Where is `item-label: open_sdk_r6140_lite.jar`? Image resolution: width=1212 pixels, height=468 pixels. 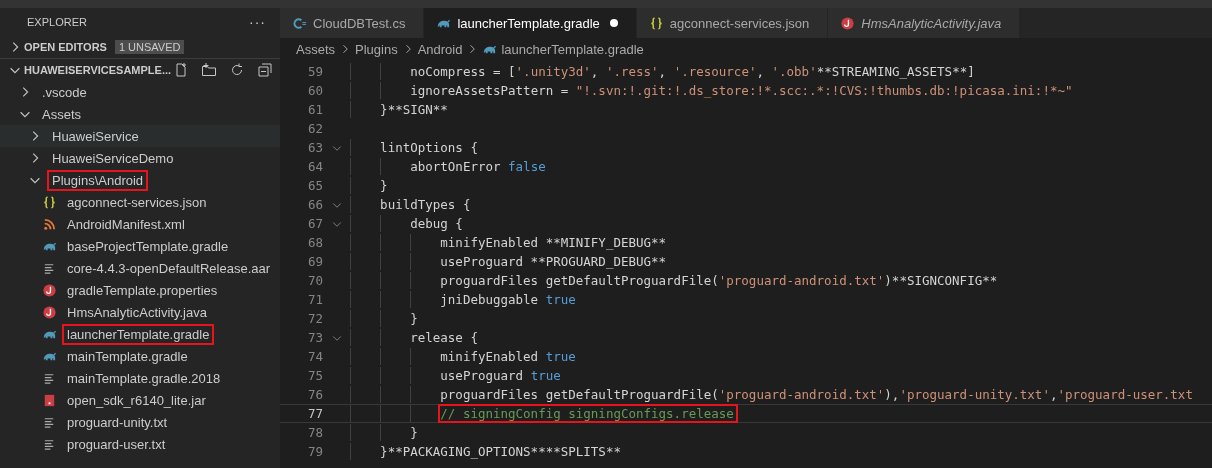 item-label: open_sdk_r6140_lite.jar is located at coordinates (136, 400).